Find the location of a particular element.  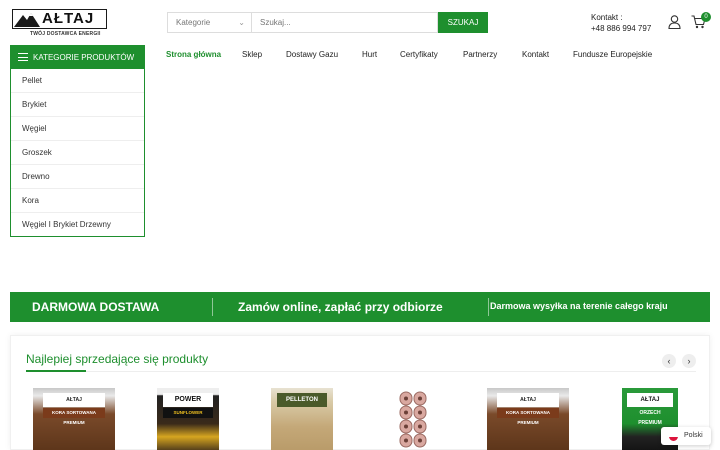

category-item-brykiet: Brykiet is located at coordinates (77, 105).